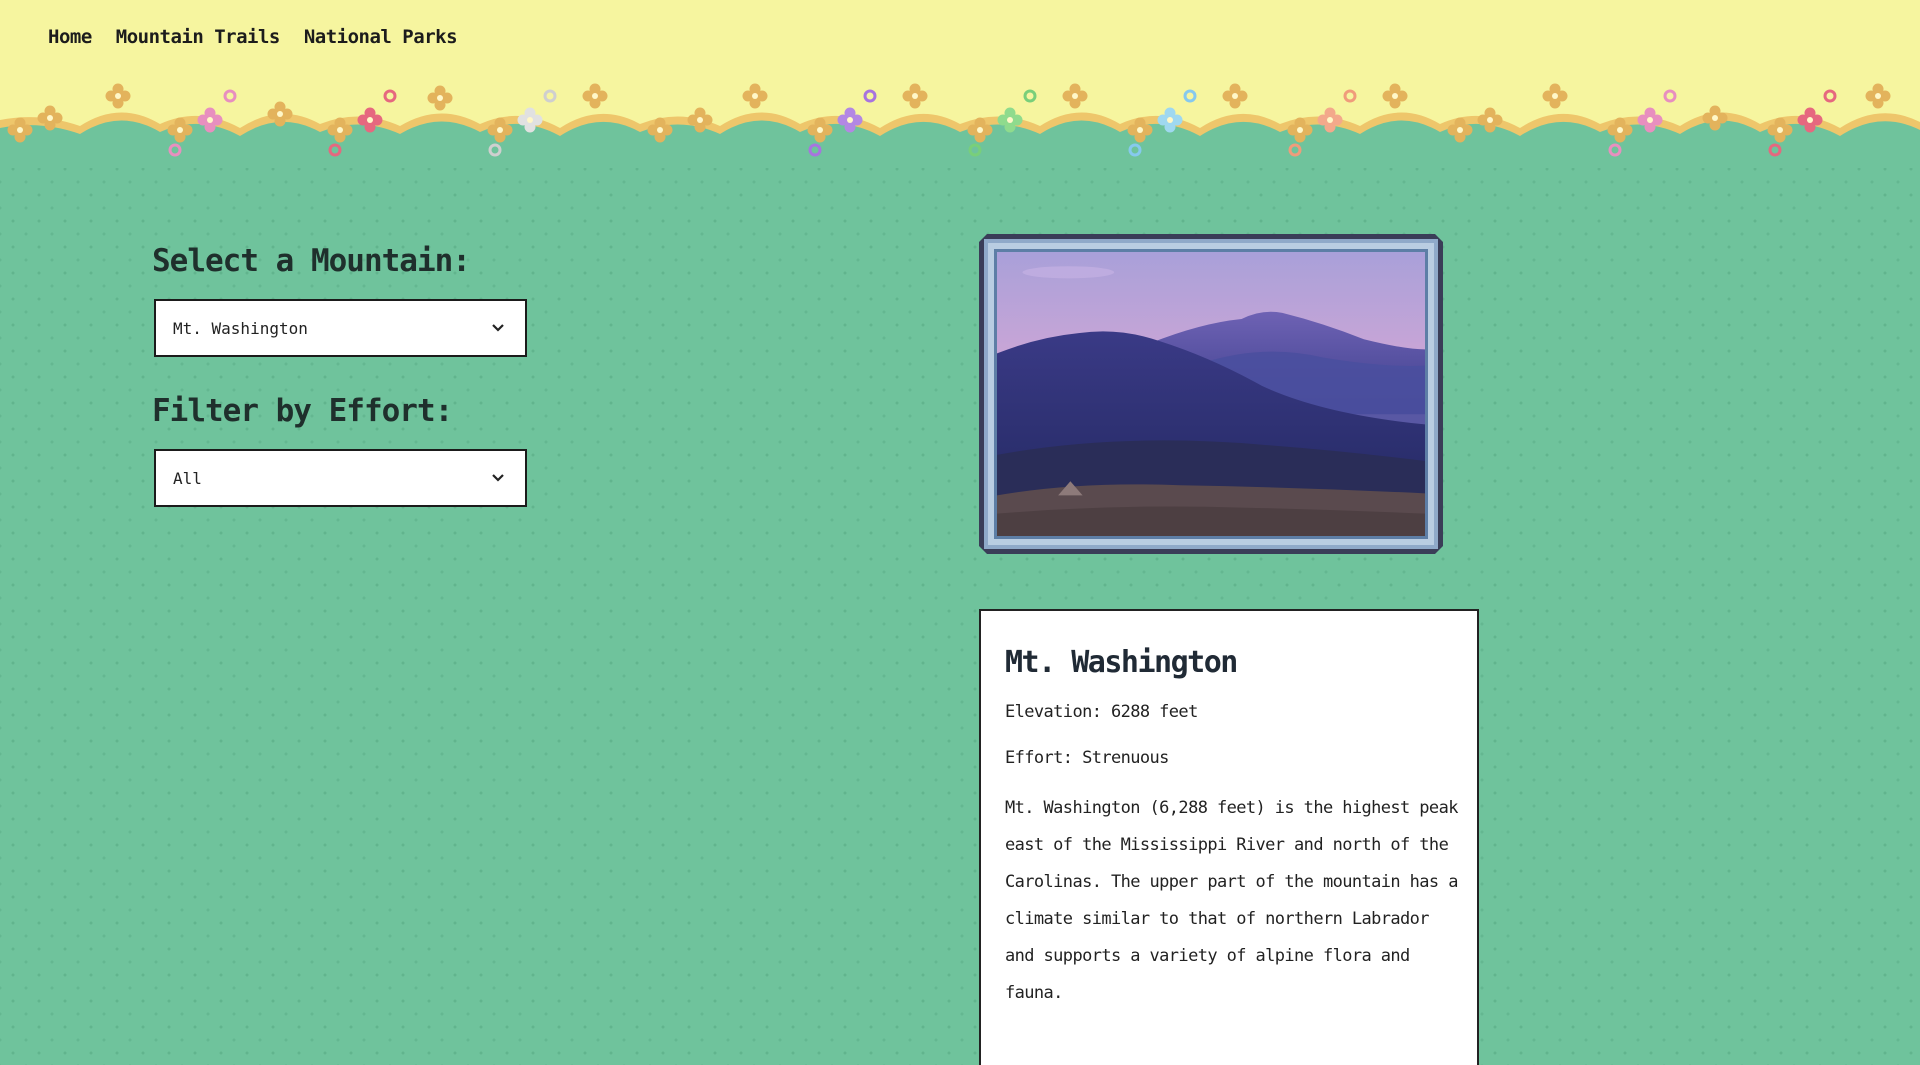 This screenshot has height=1065, width=1920. Describe the element at coordinates (302, 411) in the screenshot. I see `filter-effort-label: Filter by Effort:` at that location.